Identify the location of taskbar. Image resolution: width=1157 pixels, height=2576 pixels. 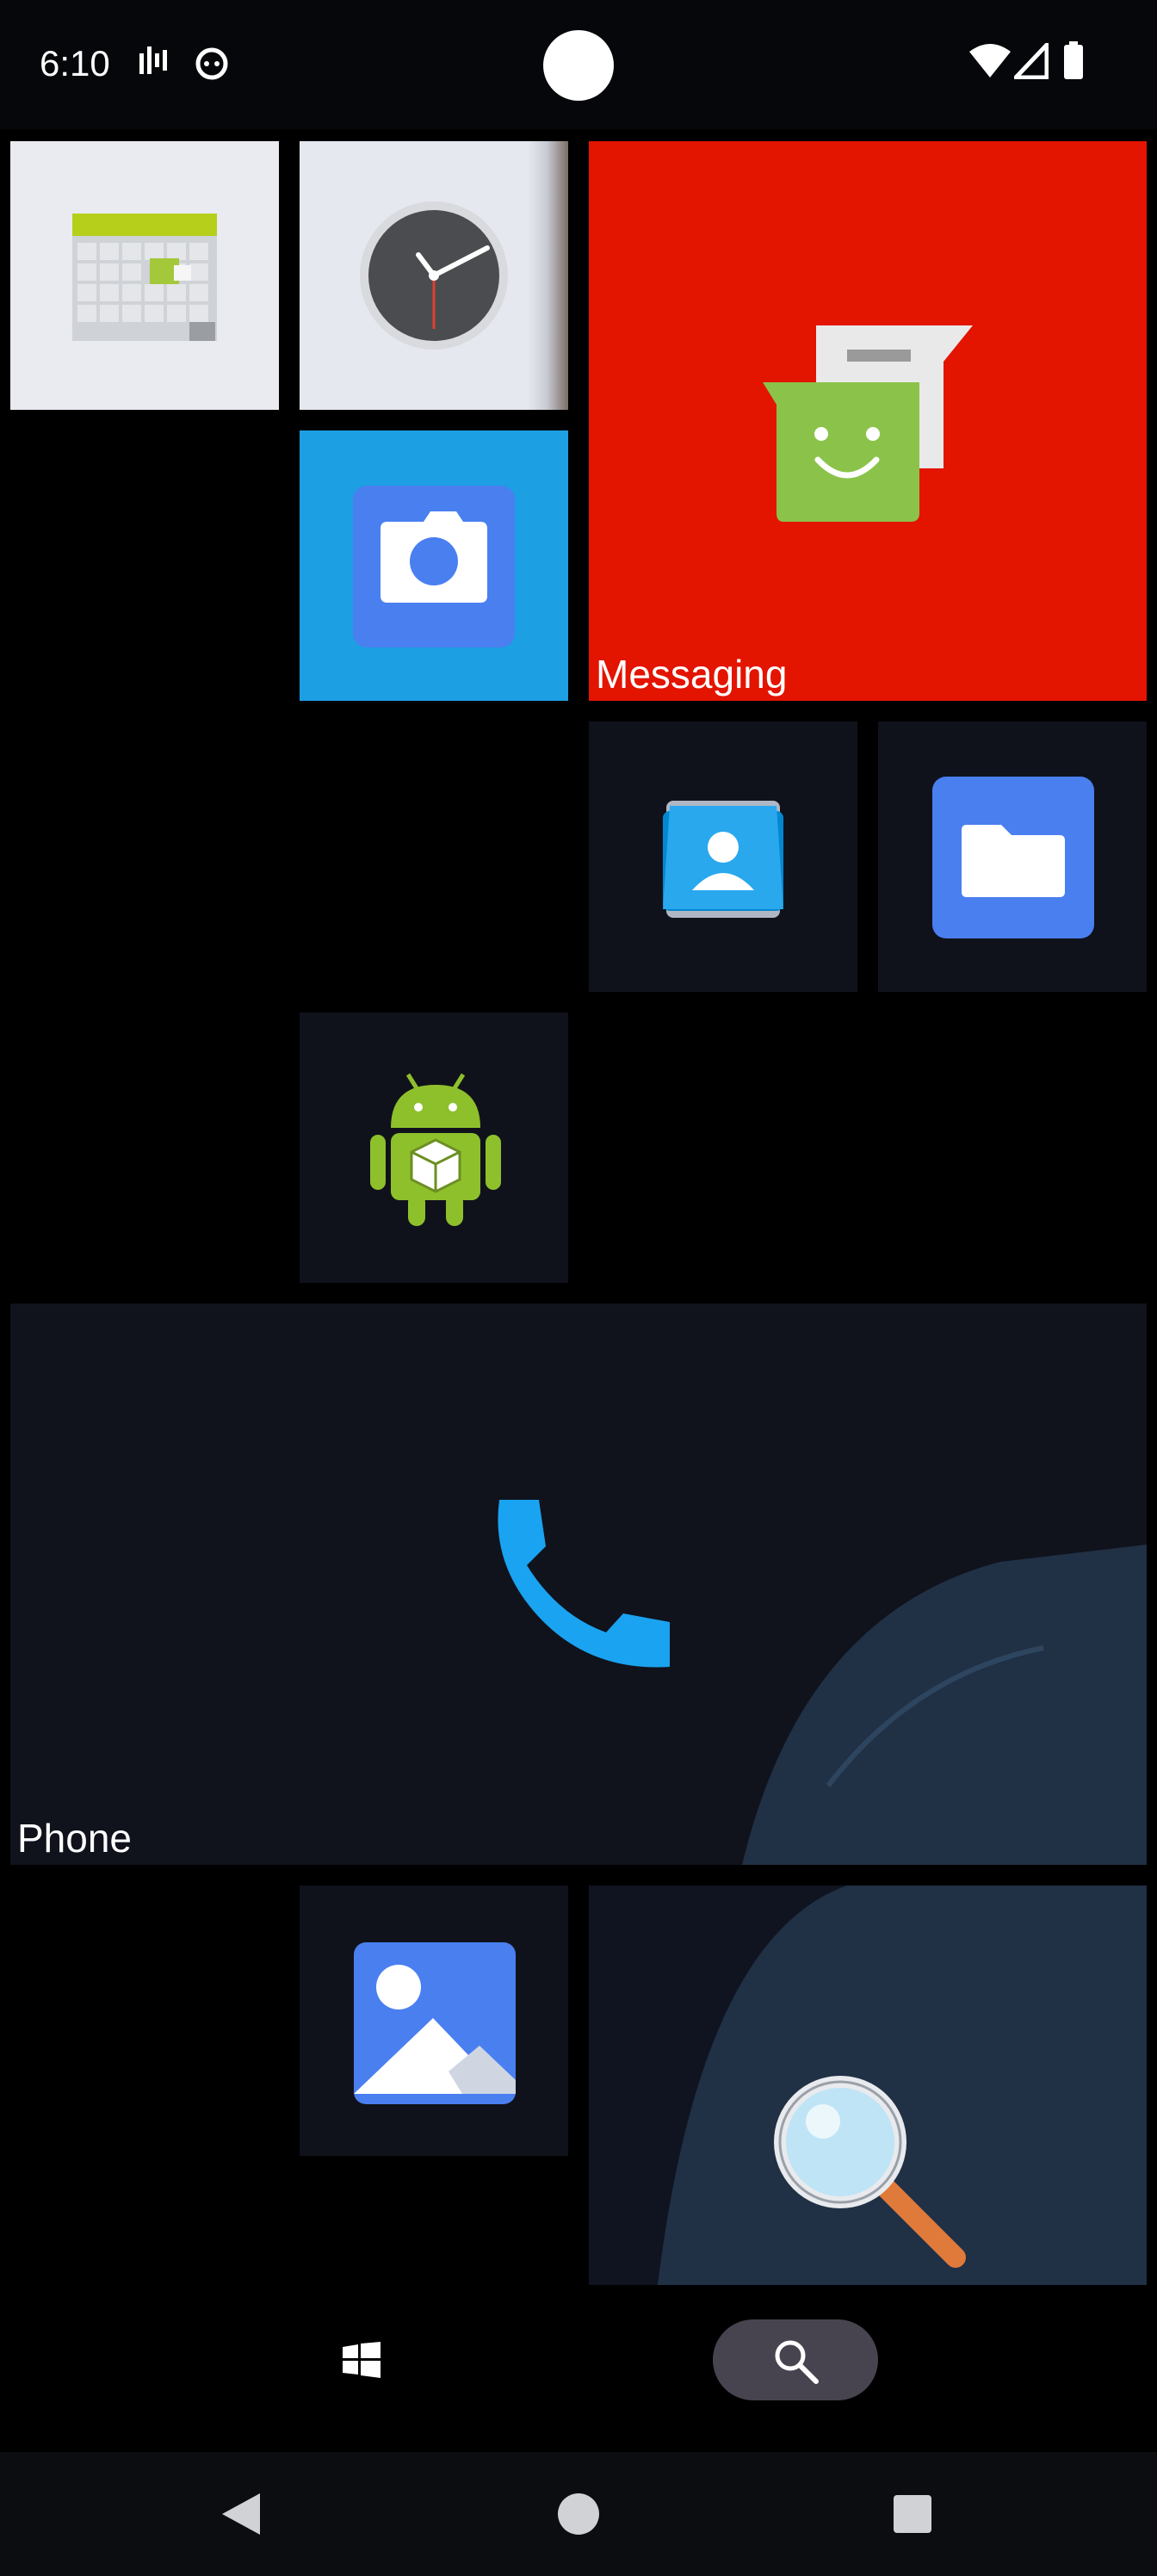
(579, 2359).